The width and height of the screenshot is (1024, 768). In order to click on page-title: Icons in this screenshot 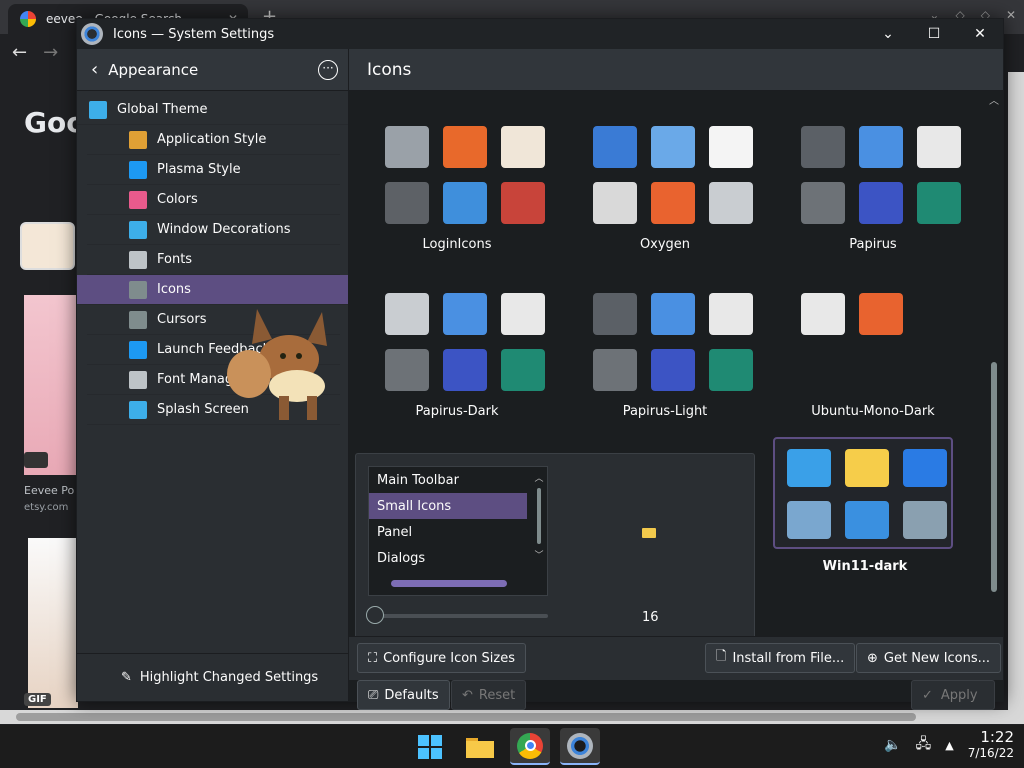, I will do `click(676, 70)`.